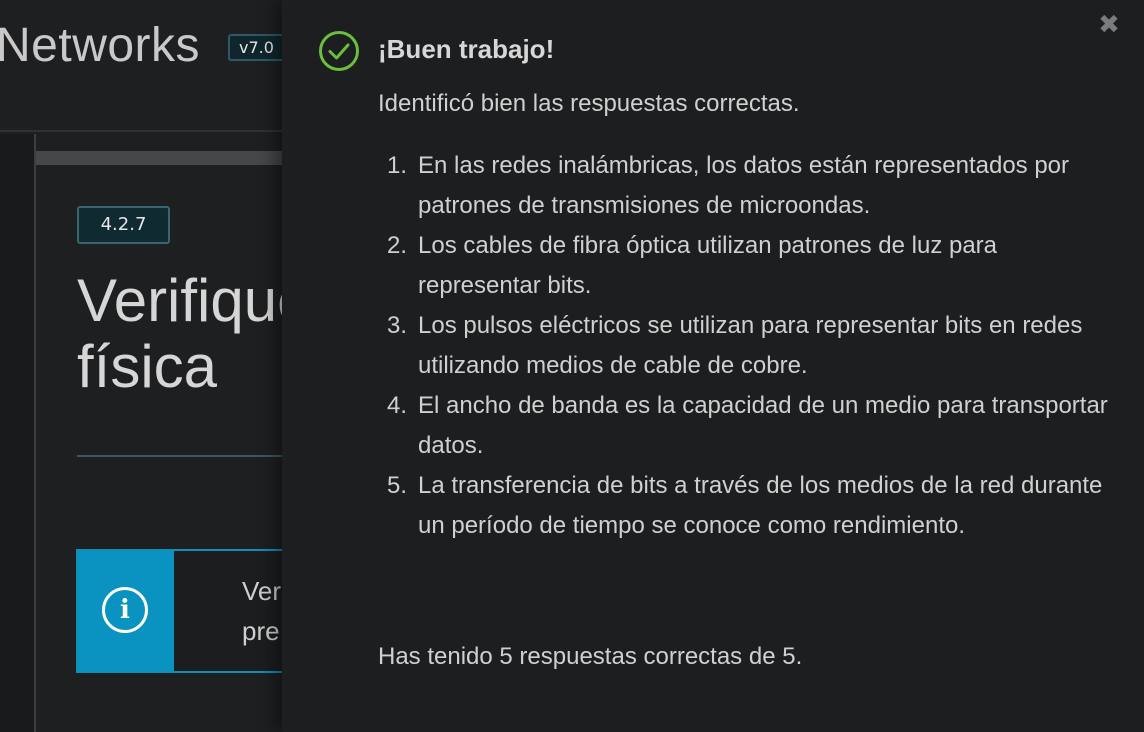 The image size is (1144, 732). Describe the element at coordinates (256, 47) in the screenshot. I see `version-badge: v7.0` at that location.